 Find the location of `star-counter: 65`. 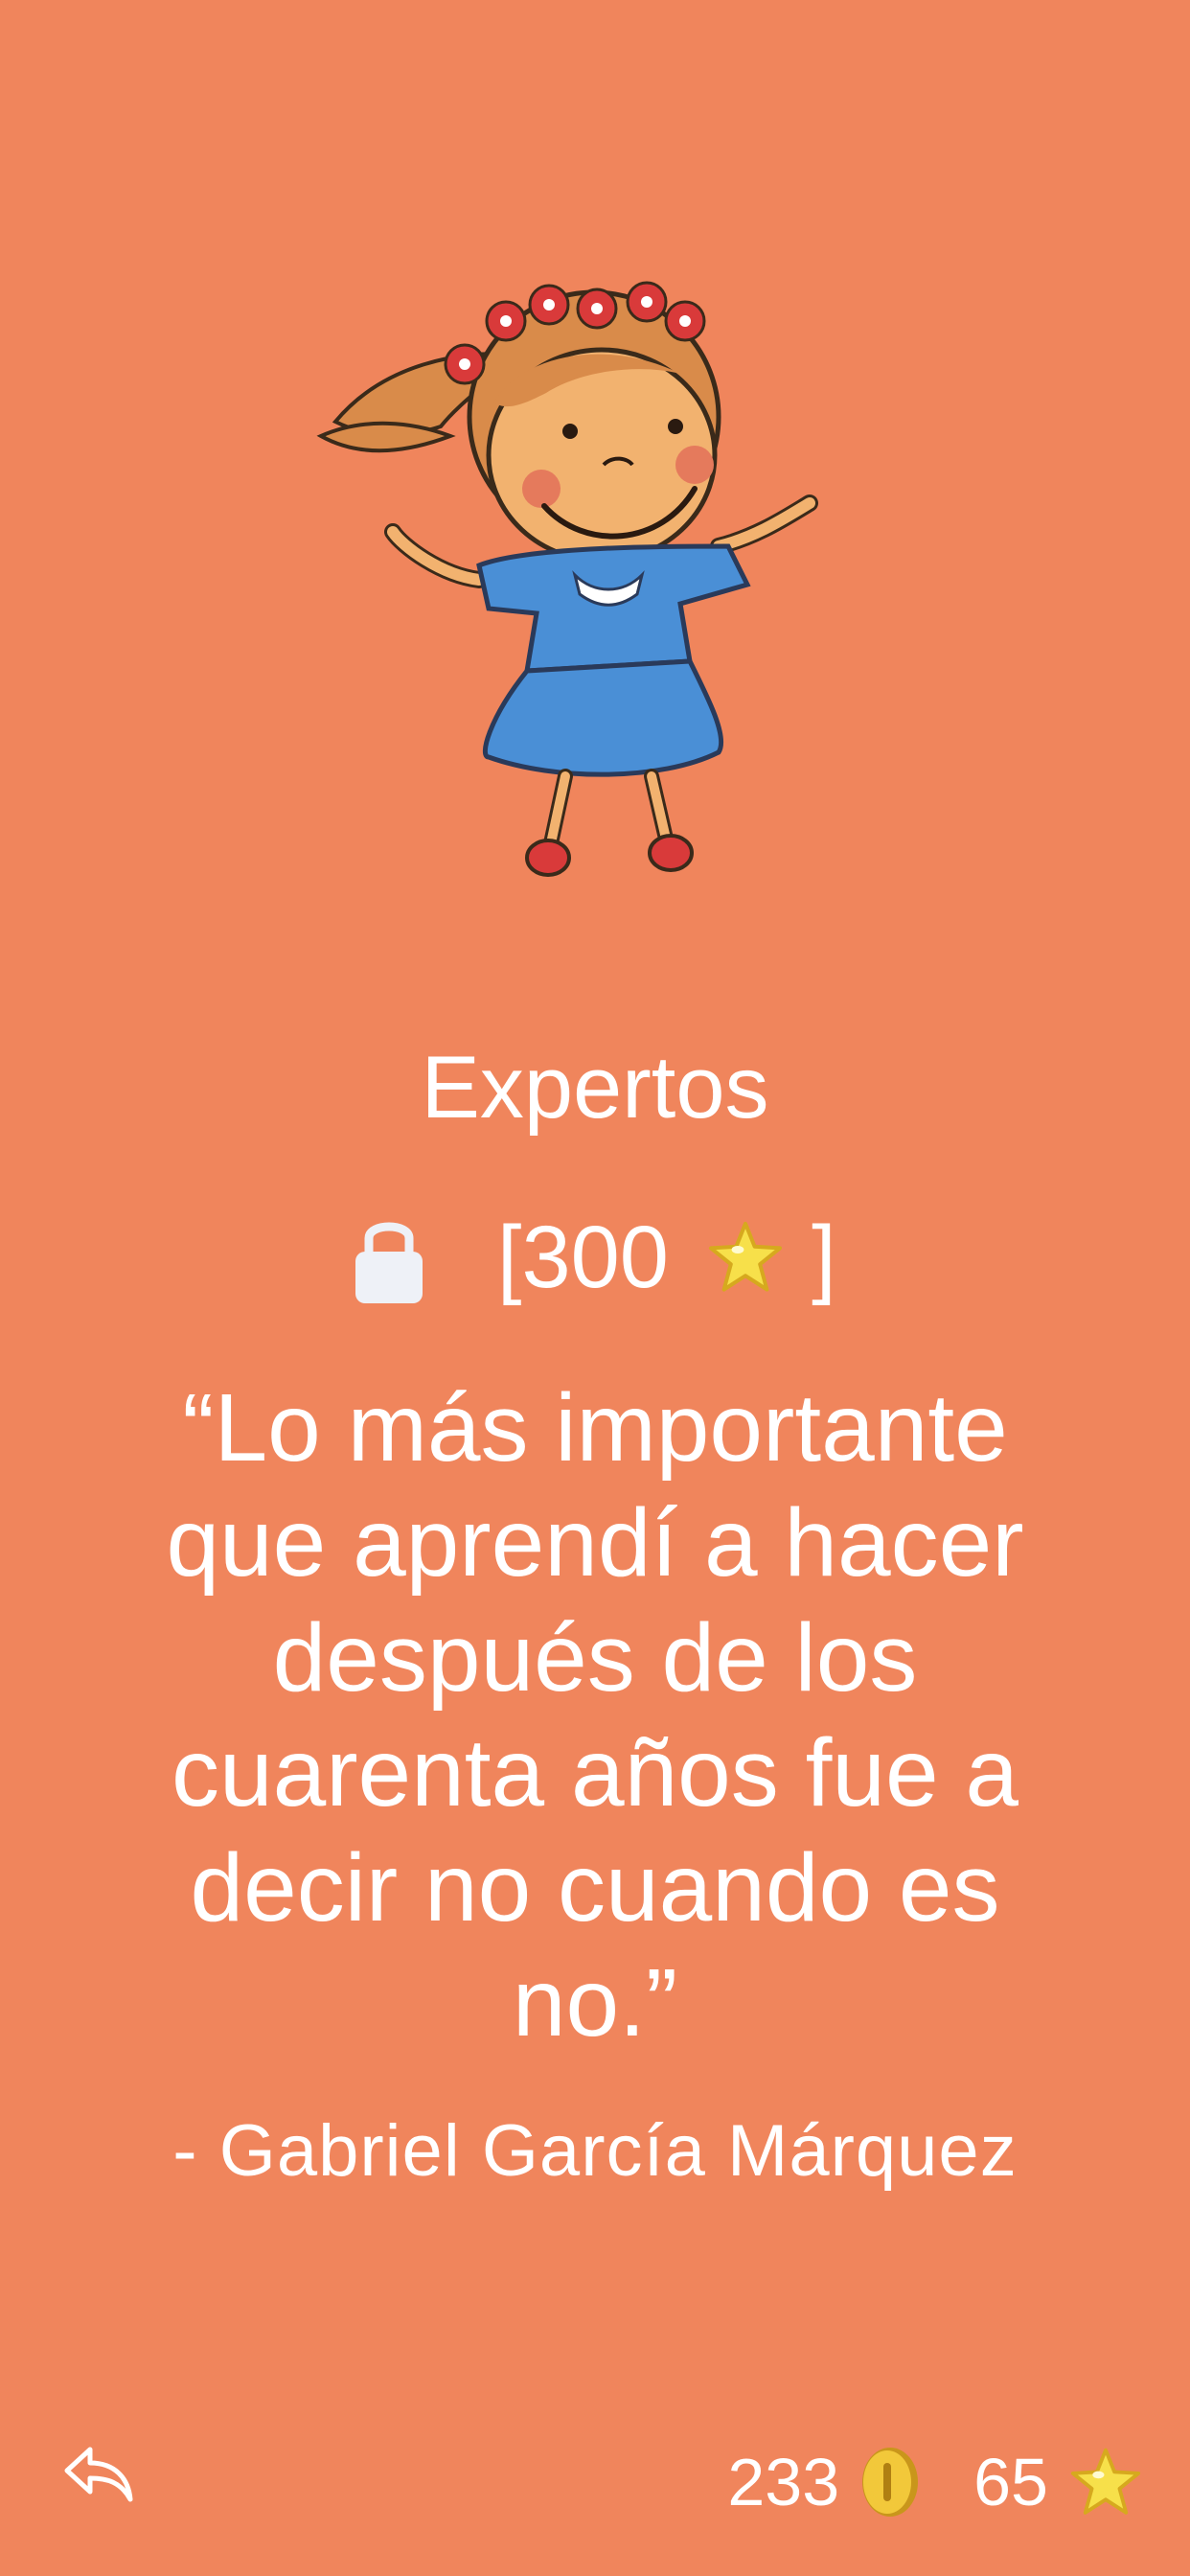

star-counter: 65 is located at coordinates (1058, 2482).